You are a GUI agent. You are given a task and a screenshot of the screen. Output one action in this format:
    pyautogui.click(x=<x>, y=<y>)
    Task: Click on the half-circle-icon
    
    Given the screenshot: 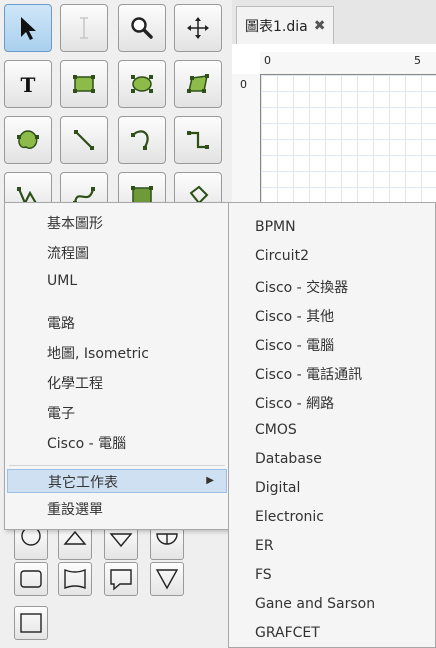 What is the action you would take?
    pyautogui.click(x=167, y=539)
    